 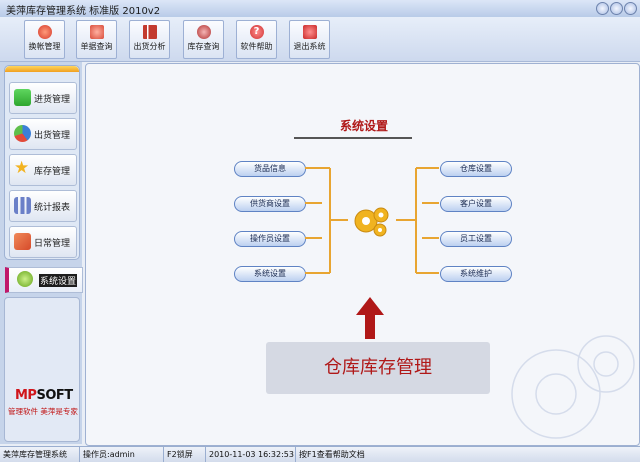 What do you see at coordinates (22, 97) in the screenshot?
I see `plus-icon` at bounding box center [22, 97].